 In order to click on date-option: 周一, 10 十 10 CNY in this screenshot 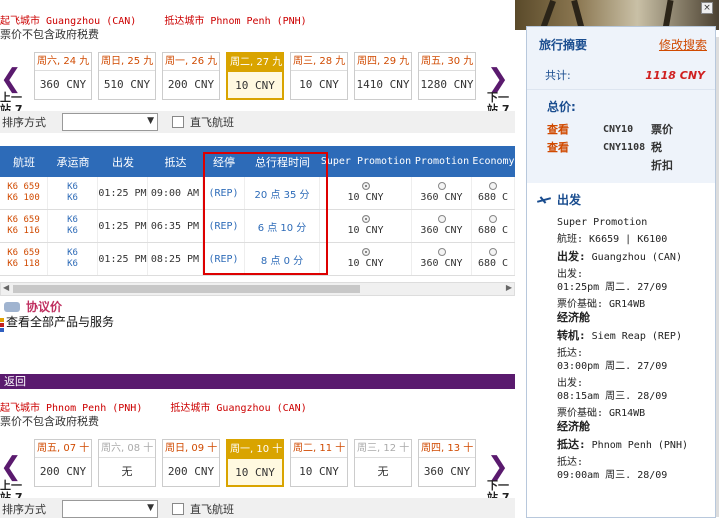, I will do `click(255, 463)`.